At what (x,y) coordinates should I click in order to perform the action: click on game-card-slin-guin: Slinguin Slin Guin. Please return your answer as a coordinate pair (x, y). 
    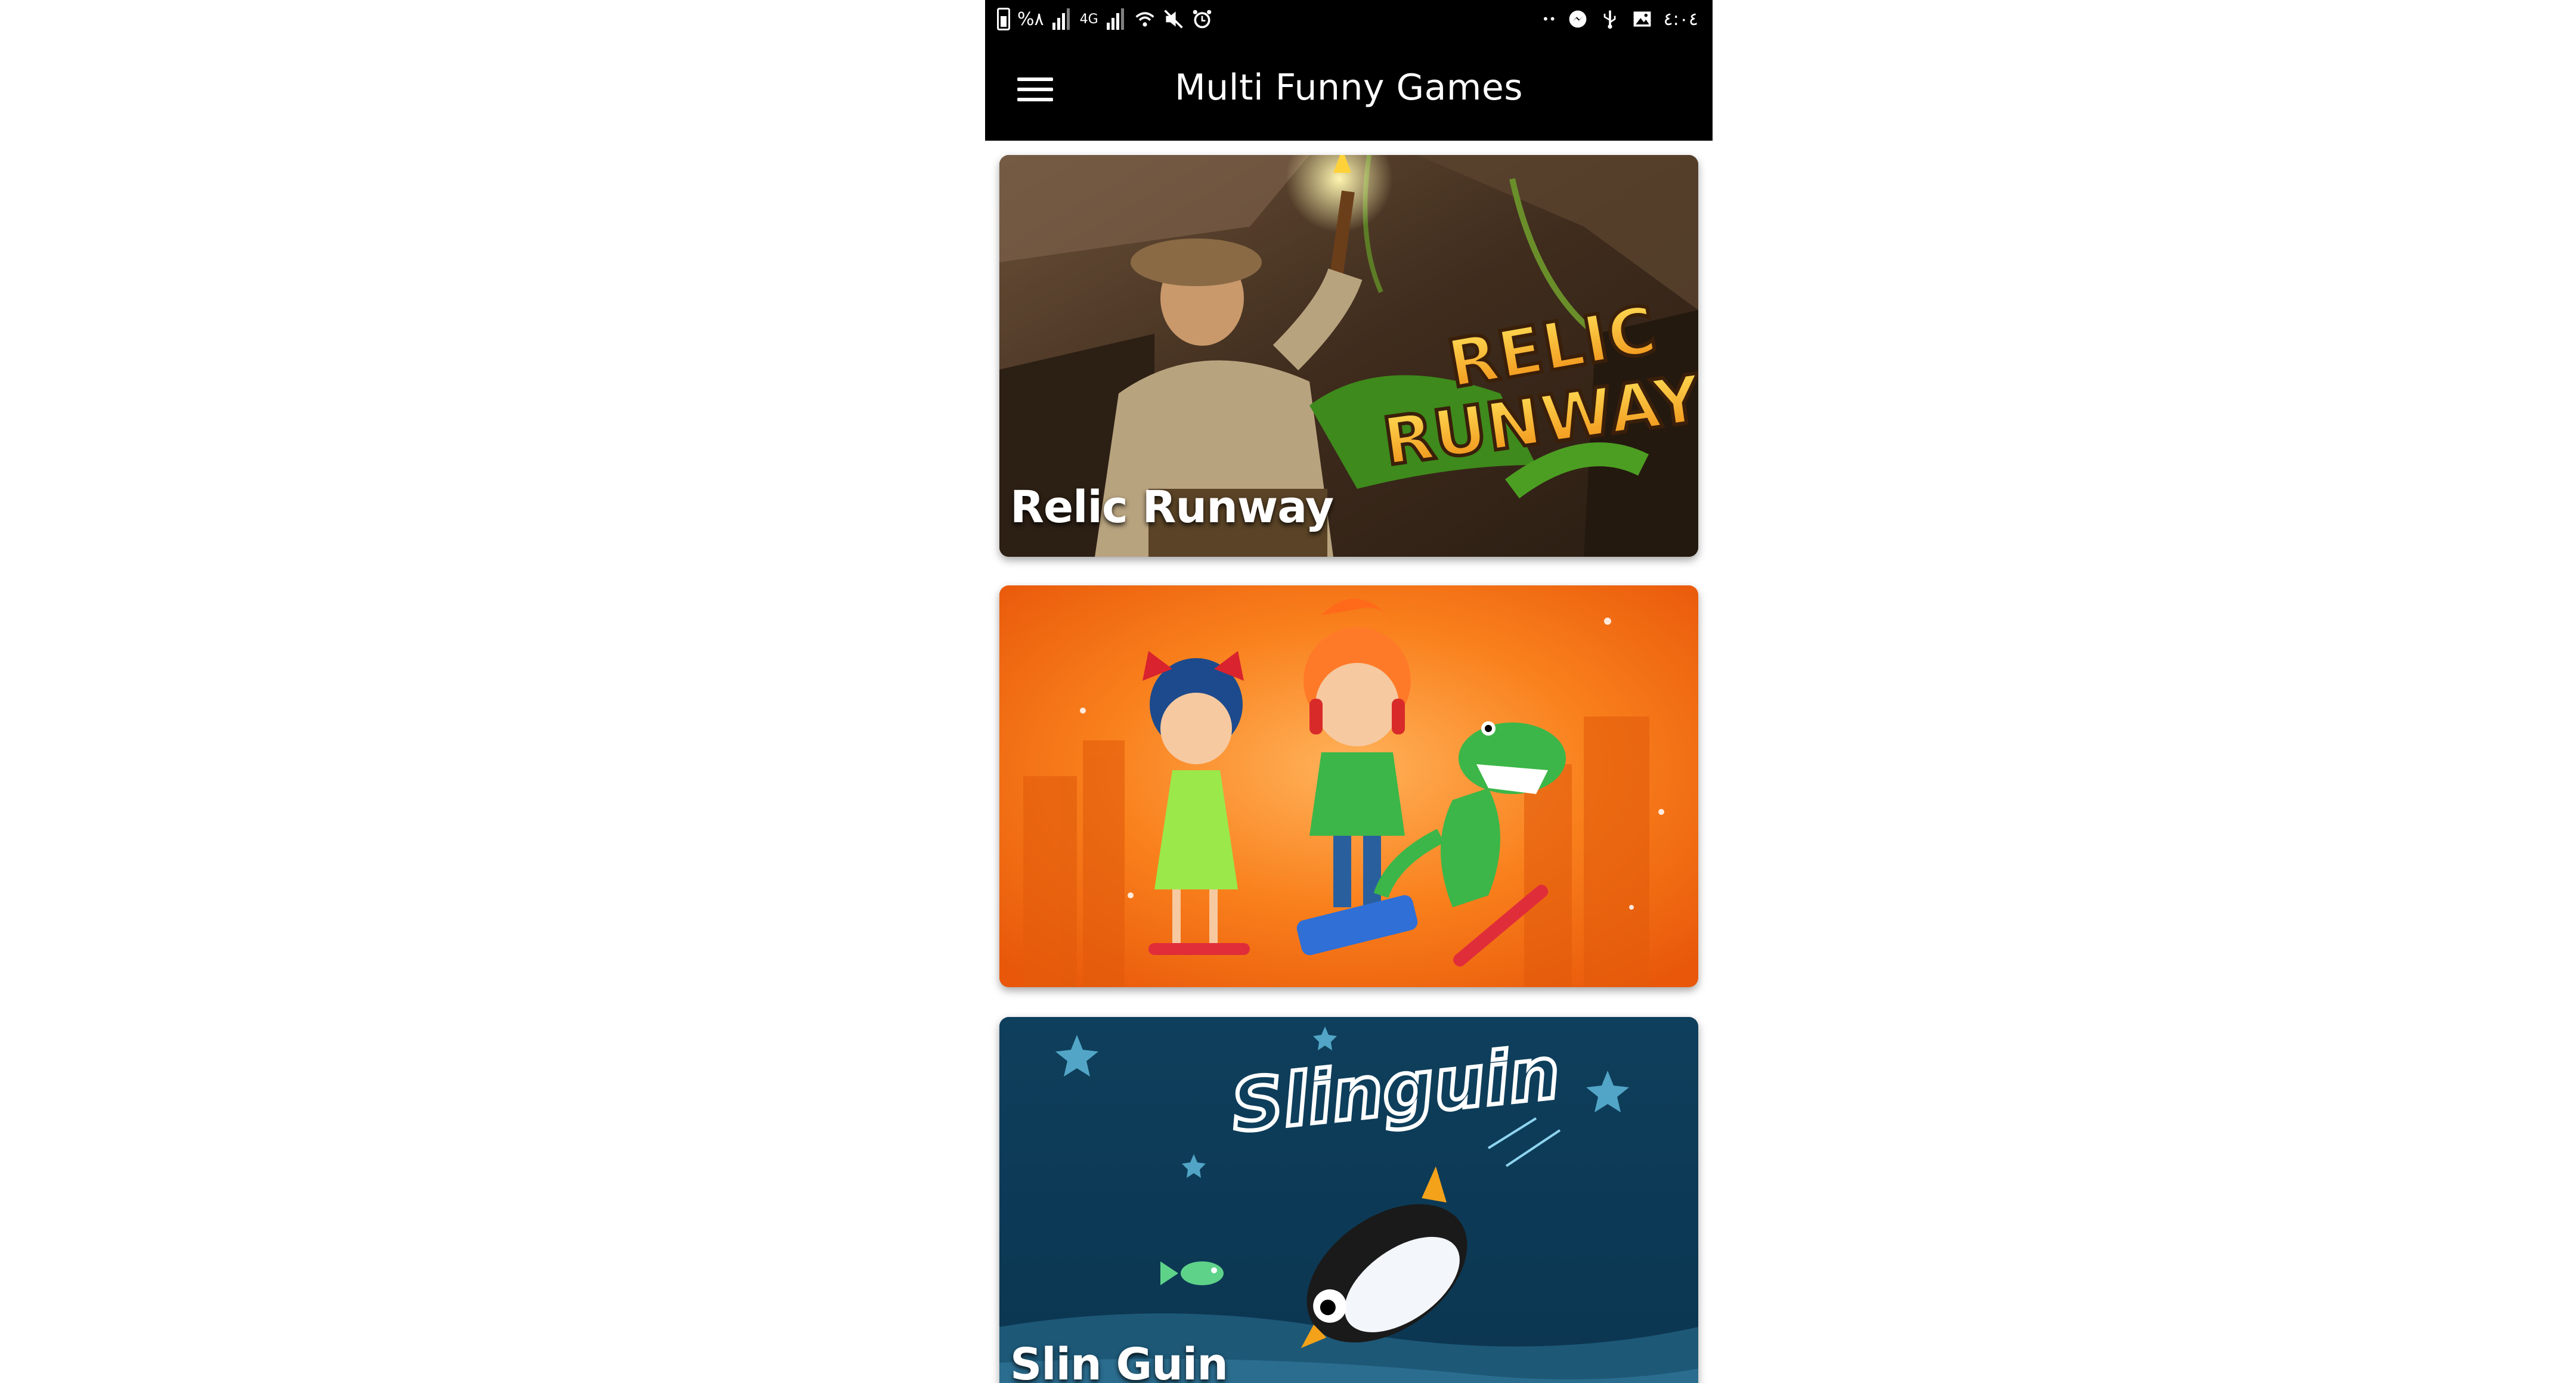
    Looking at the image, I should click on (1349, 1200).